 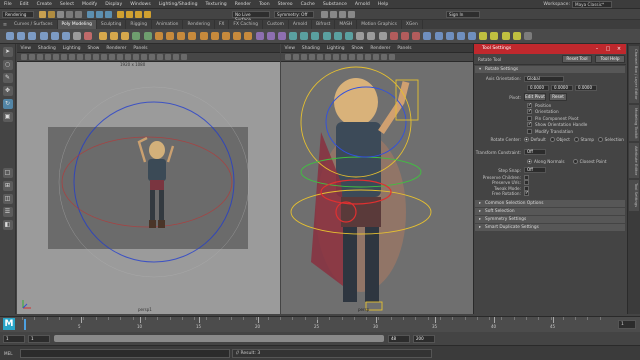 I want to click on command-input, so click(x=125, y=353).